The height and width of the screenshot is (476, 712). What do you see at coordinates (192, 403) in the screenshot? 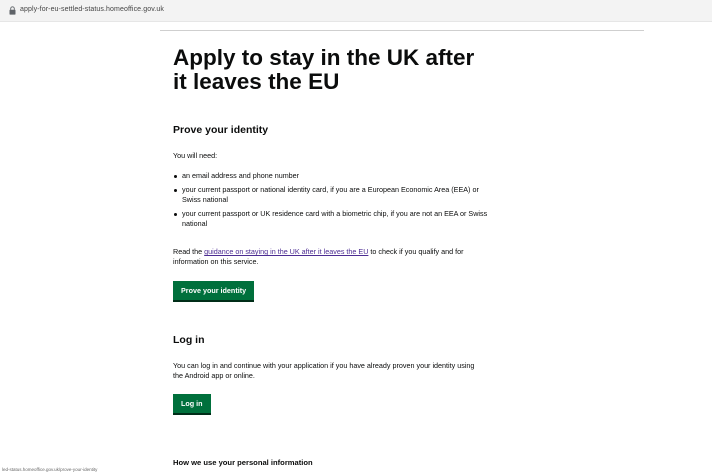
I see `log-in-button: Log in` at bounding box center [192, 403].